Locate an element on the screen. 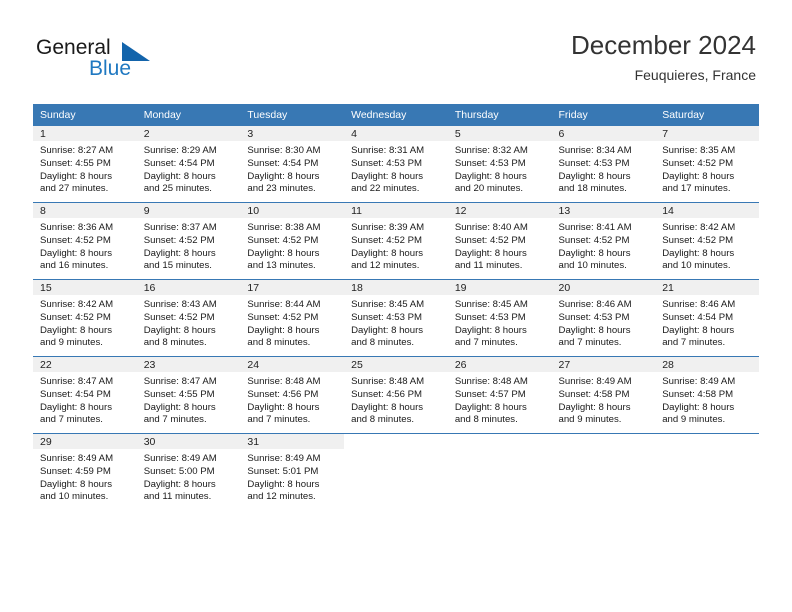 Image resolution: width=792 pixels, height=612 pixels. sunrise-time: Sunrise: 8:48 AM is located at coordinates (491, 381).